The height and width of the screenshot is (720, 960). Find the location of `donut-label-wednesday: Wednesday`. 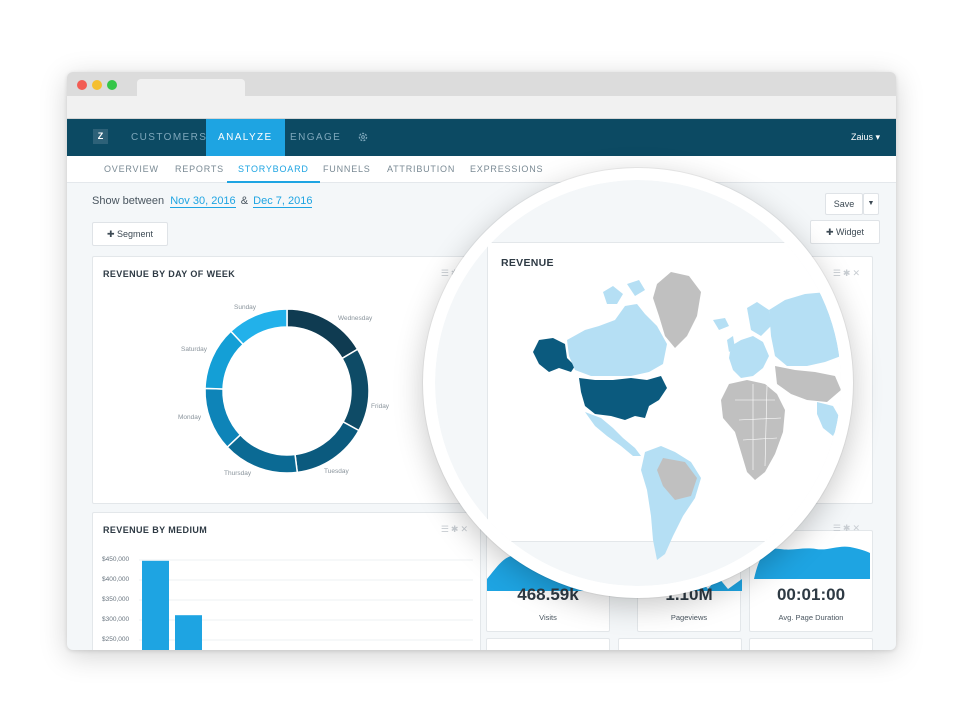

donut-label-wednesday: Wednesday is located at coordinates (355, 318).